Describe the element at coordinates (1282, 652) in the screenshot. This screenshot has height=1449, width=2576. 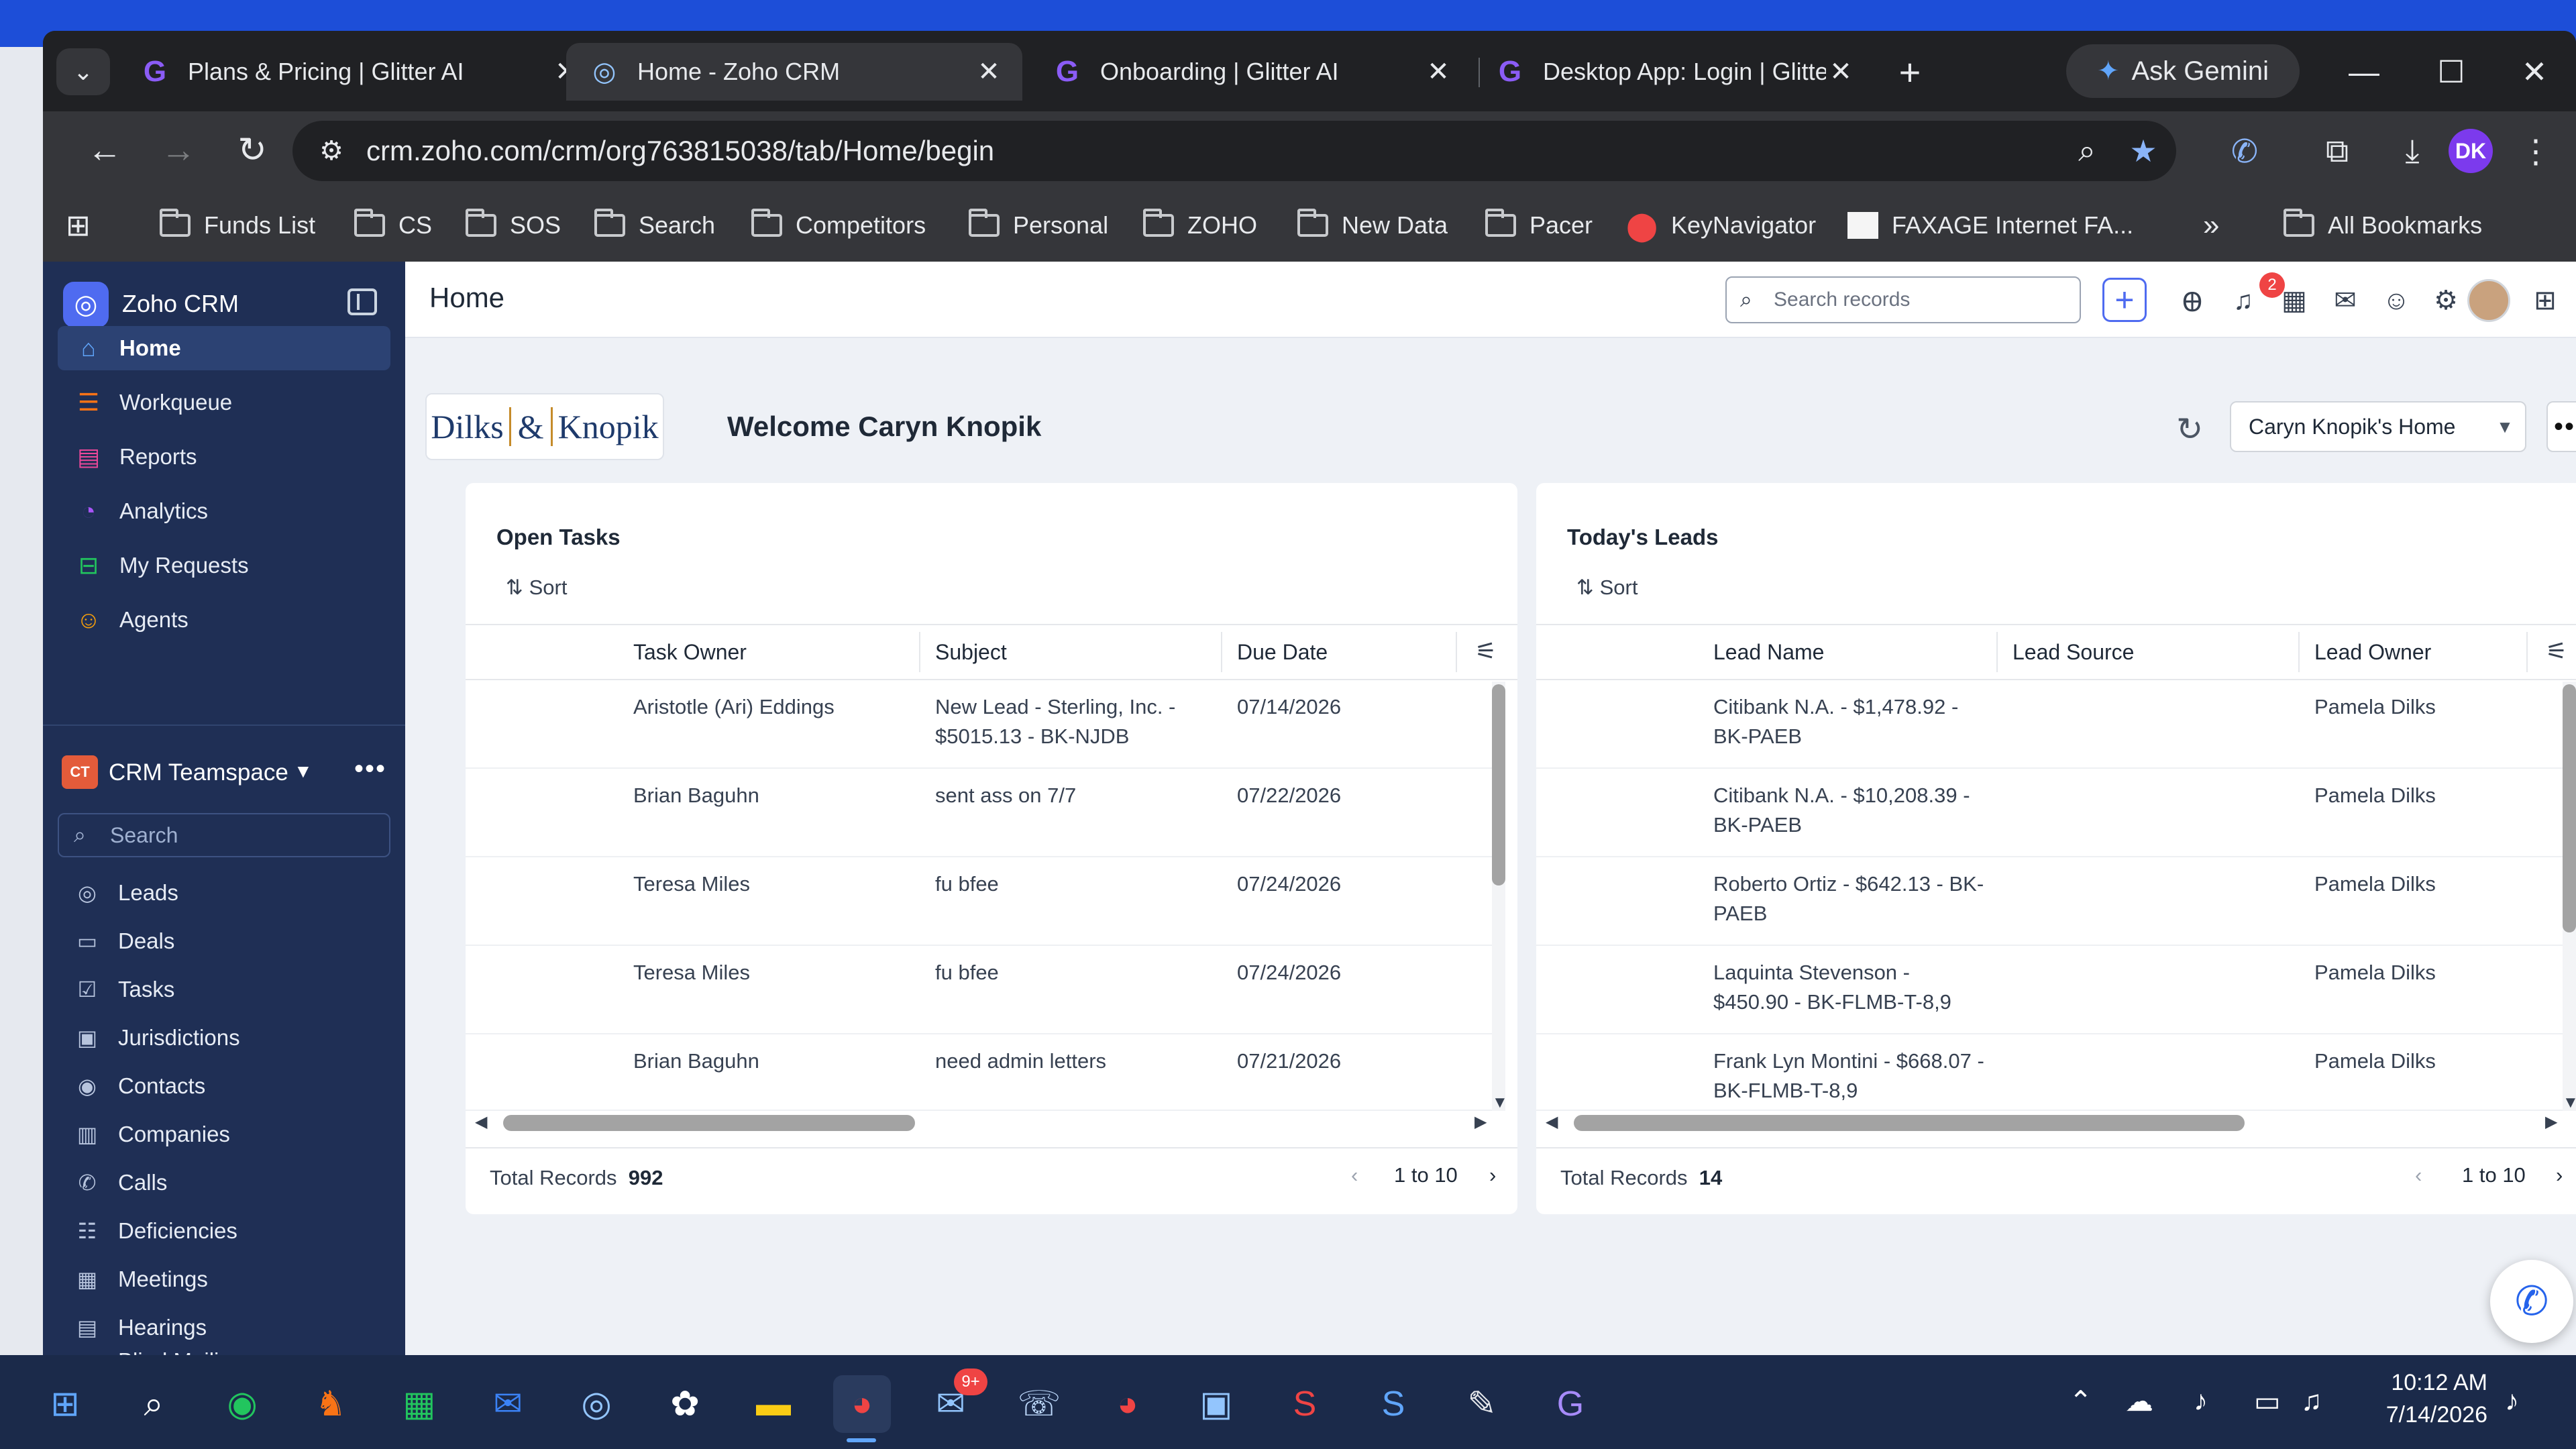
I see `column-header: Due Date` at that location.